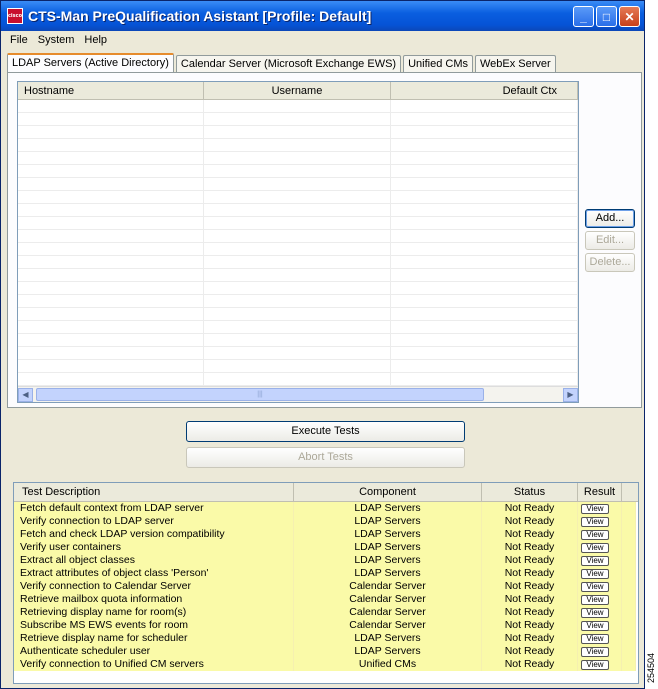  I want to click on menu-file: File, so click(19, 40).